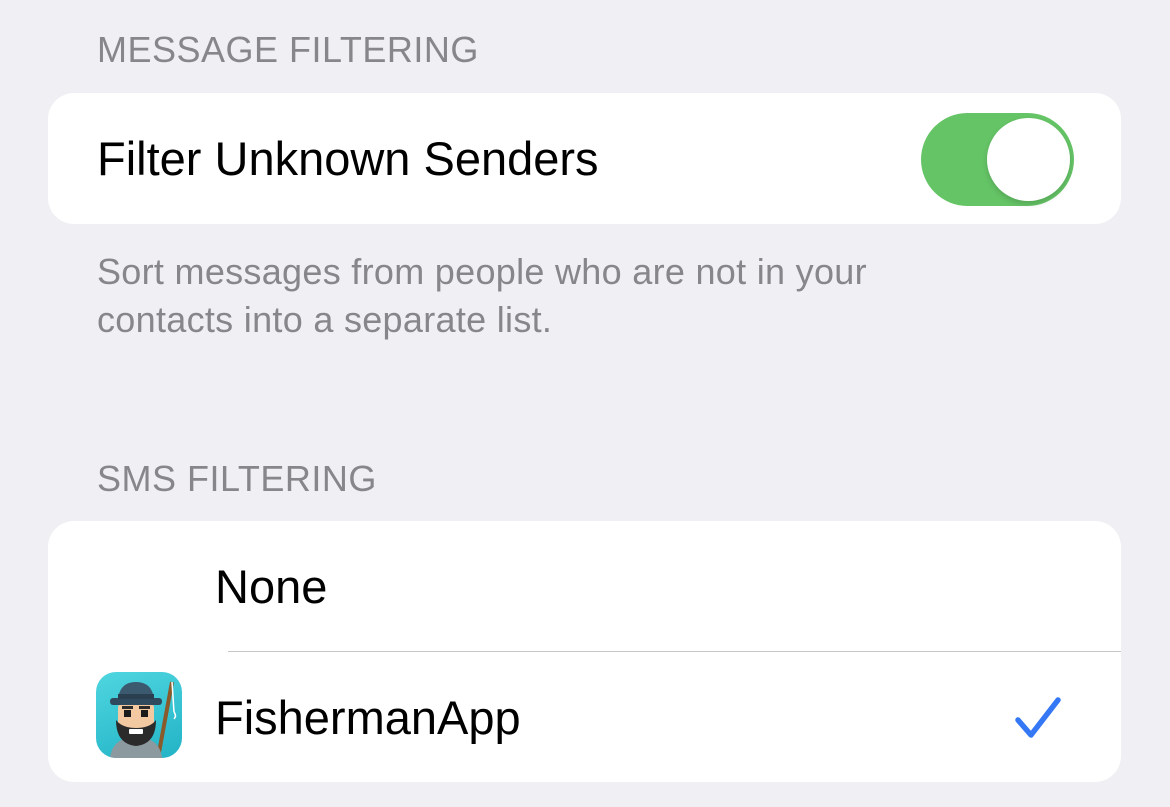  What do you see at coordinates (348, 158) in the screenshot?
I see `filter-unknown-senders-label: Filter Unknown Senders` at bounding box center [348, 158].